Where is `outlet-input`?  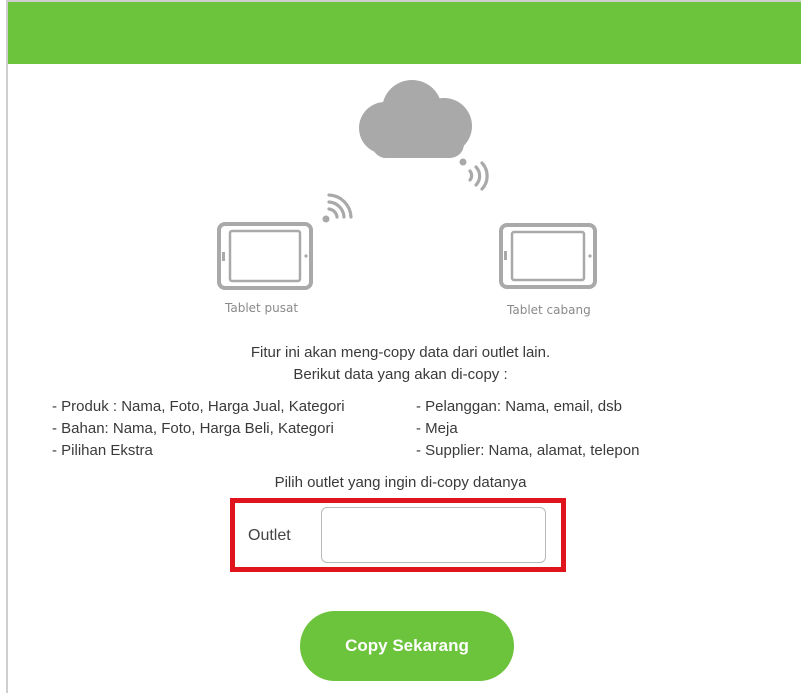 outlet-input is located at coordinates (433, 535).